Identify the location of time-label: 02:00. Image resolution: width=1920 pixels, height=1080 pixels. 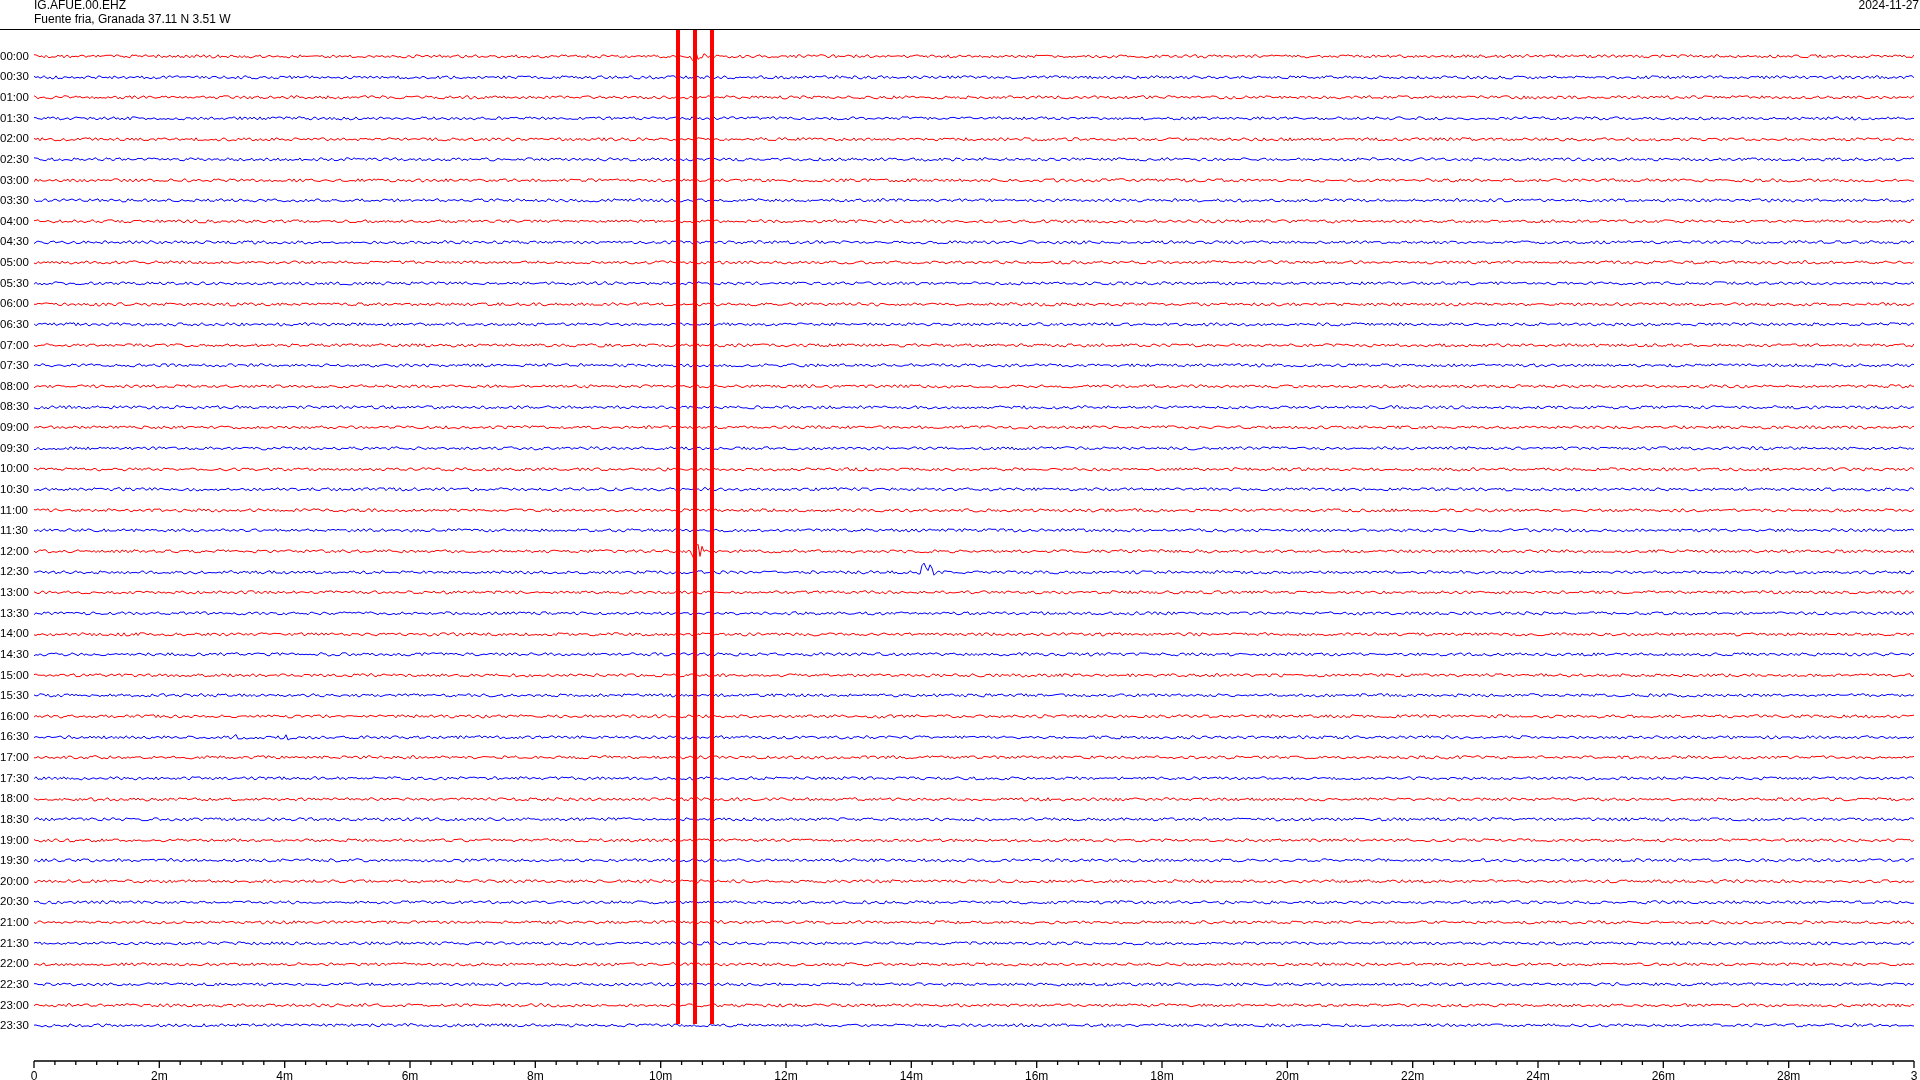
(15, 139).